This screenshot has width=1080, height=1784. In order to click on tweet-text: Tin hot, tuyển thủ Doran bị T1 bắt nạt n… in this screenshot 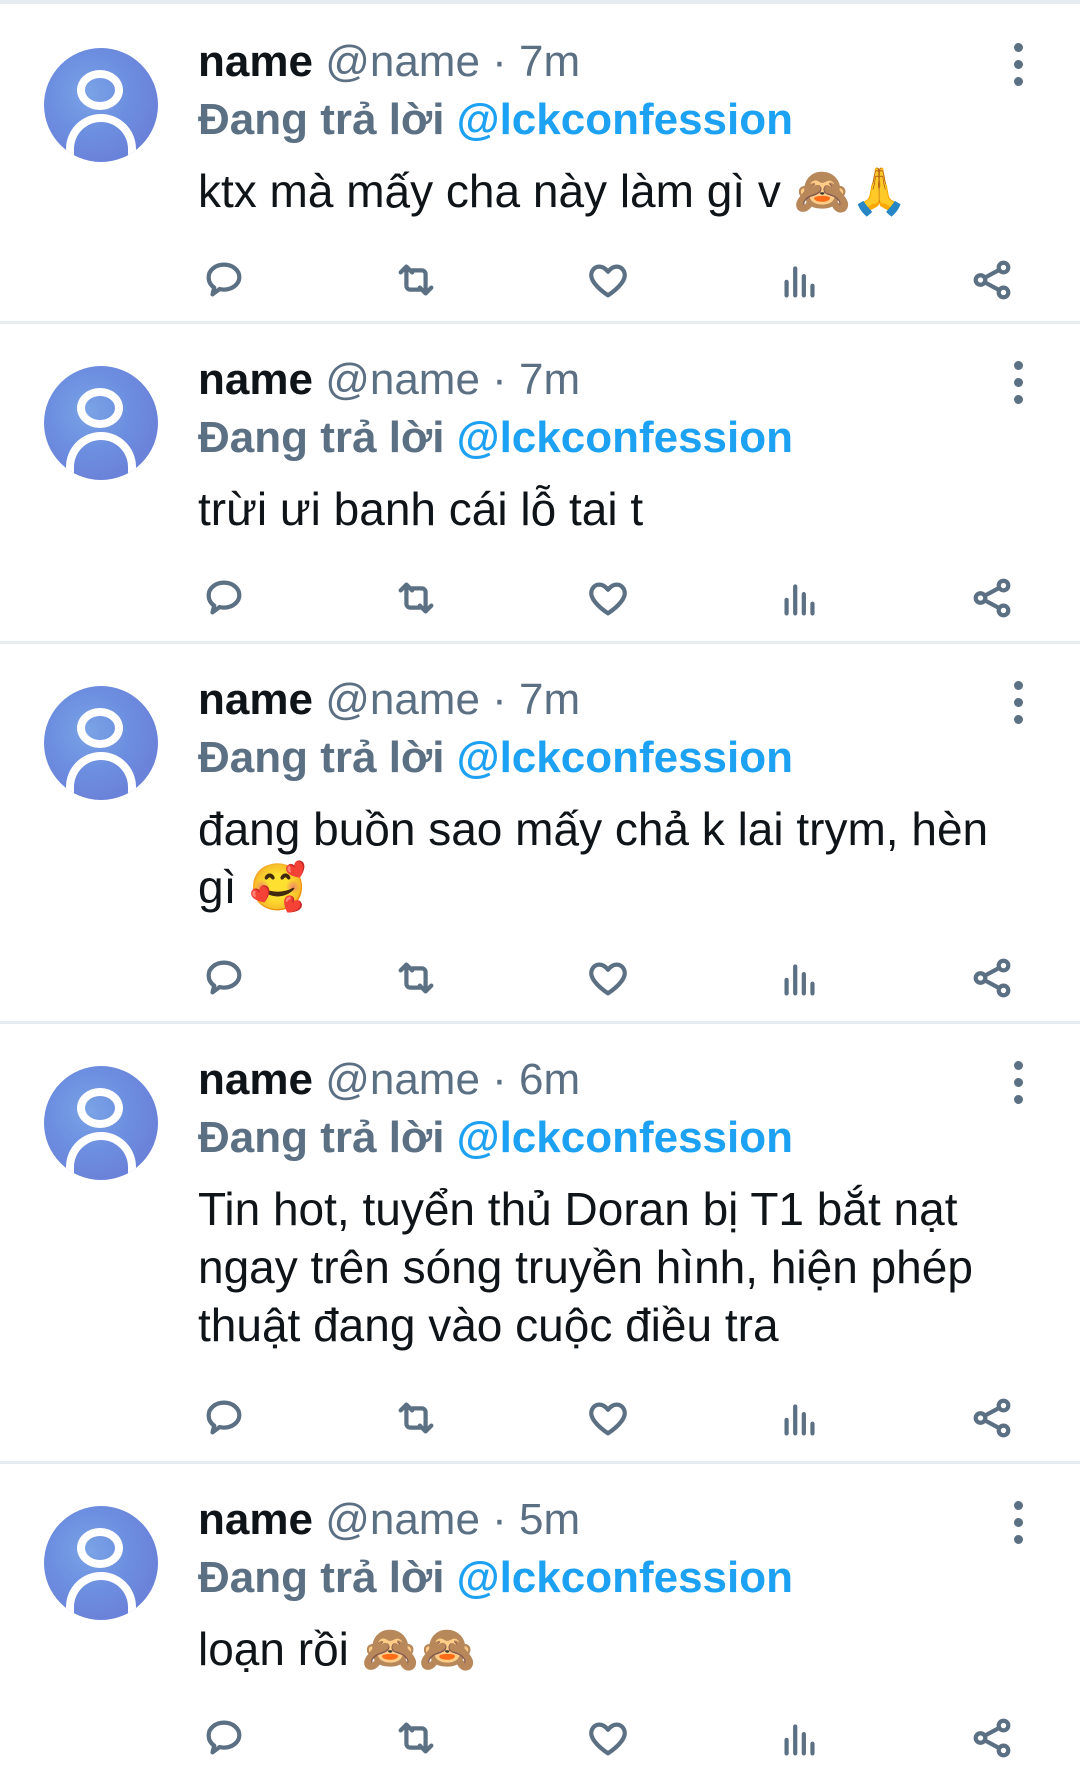, I will do `click(585, 1267)`.